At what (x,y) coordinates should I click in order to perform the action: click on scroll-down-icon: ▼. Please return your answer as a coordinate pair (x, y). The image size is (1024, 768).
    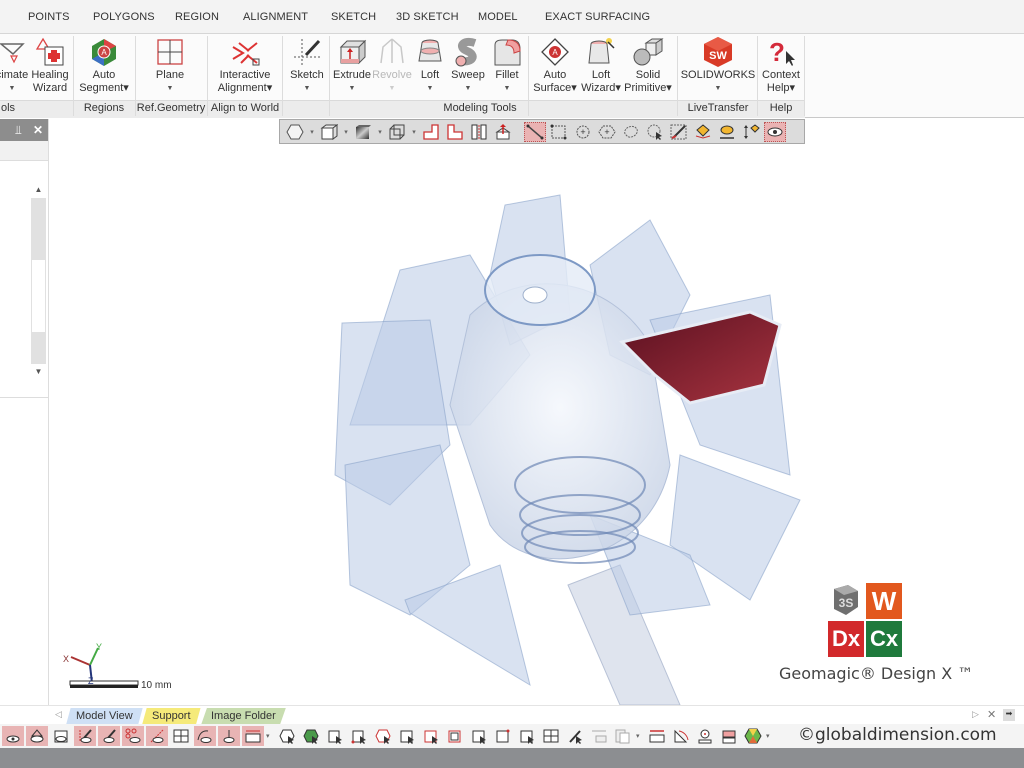
    Looking at the image, I should click on (38, 372).